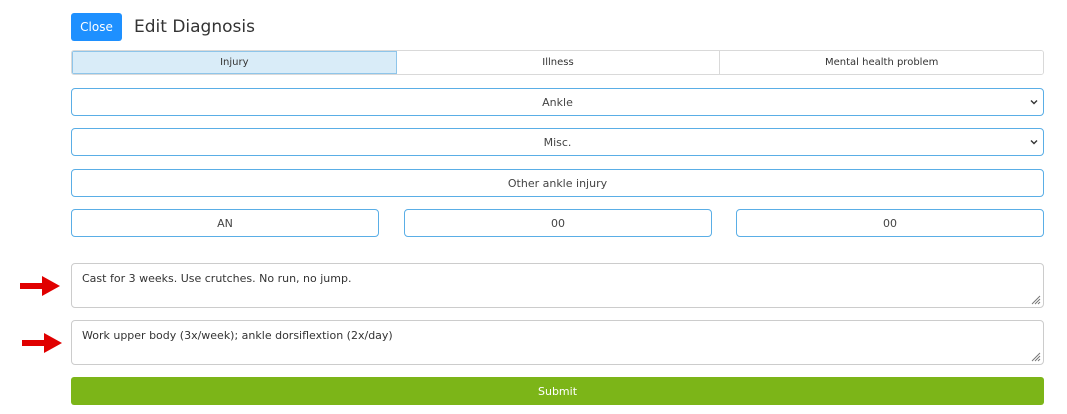 This screenshot has height=414, width=1067. I want to click on category-select: Misc., so click(557, 142).